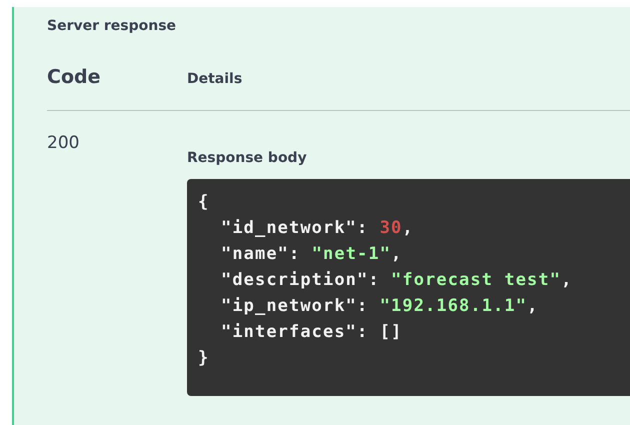  I want to click on code-line: "interfaces": [], so click(311, 332).